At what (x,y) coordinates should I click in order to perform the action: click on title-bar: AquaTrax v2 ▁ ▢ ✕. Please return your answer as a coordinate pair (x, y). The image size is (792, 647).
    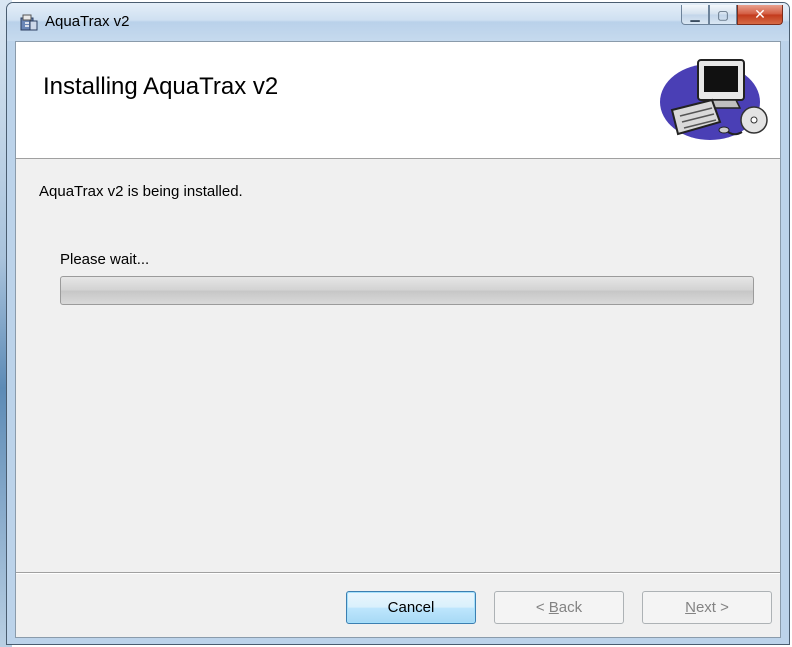
    Looking at the image, I should click on (398, 22).